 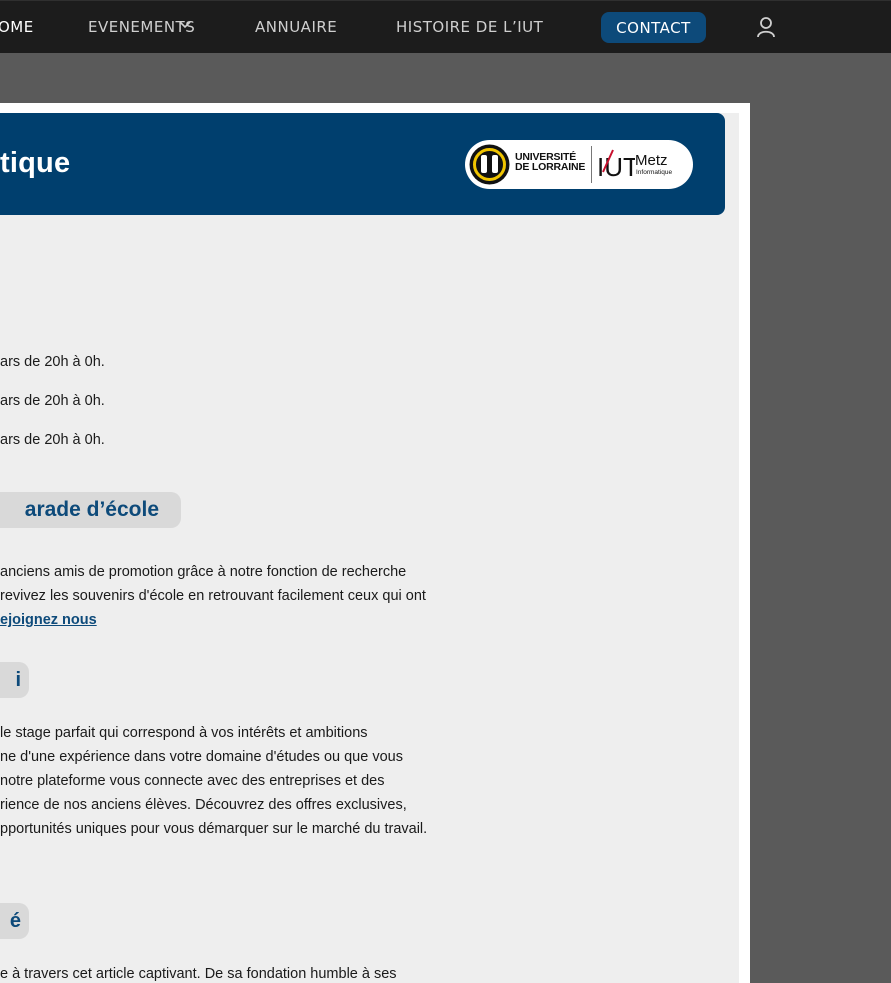 What do you see at coordinates (489, 164) in the screenshot?
I see `universite-lorraine-logo-icon` at bounding box center [489, 164].